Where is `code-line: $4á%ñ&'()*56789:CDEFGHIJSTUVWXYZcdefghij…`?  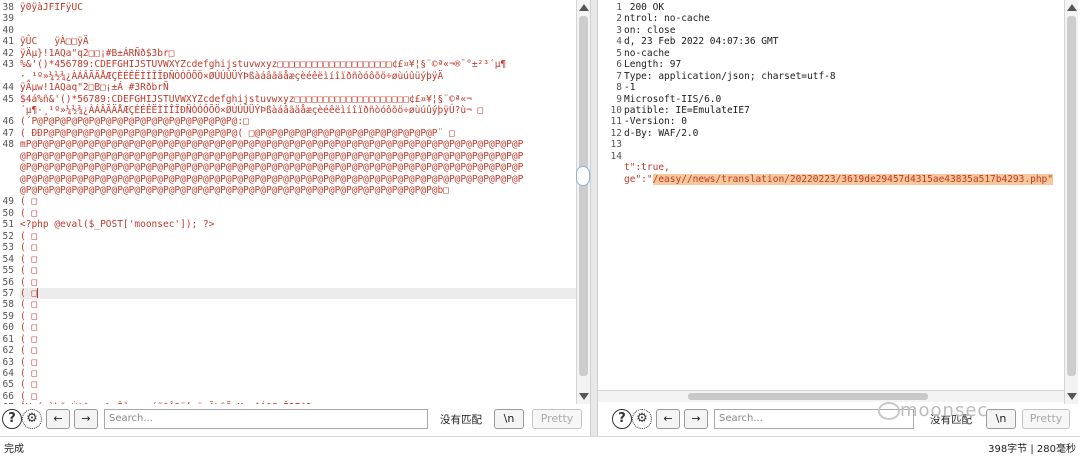 code-line: $4á%ñ&'()*56789:CDEFGHIJSTUVWXYZcdefghij… is located at coordinates (298, 99).